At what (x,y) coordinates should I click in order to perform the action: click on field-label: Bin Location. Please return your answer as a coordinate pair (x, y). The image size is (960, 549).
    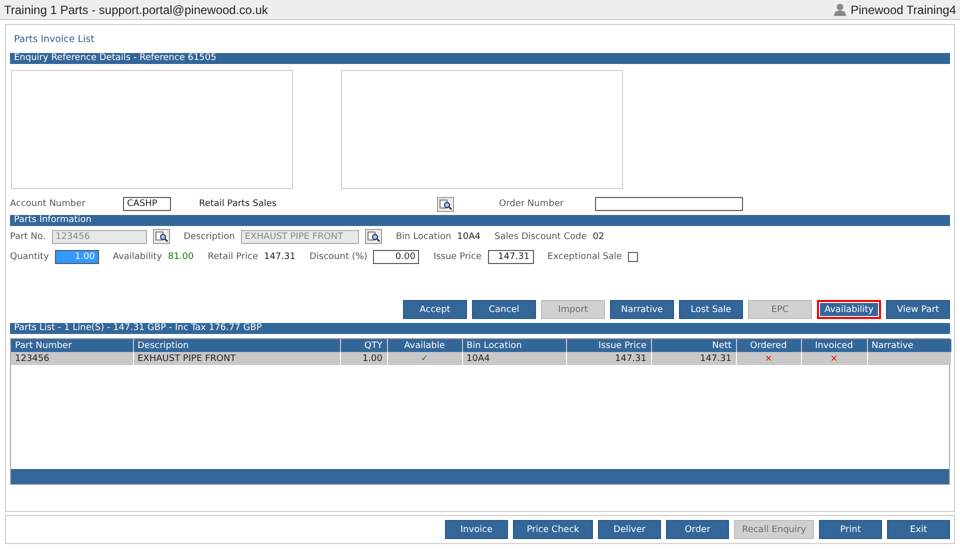
    Looking at the image, I should click on (424, 237).